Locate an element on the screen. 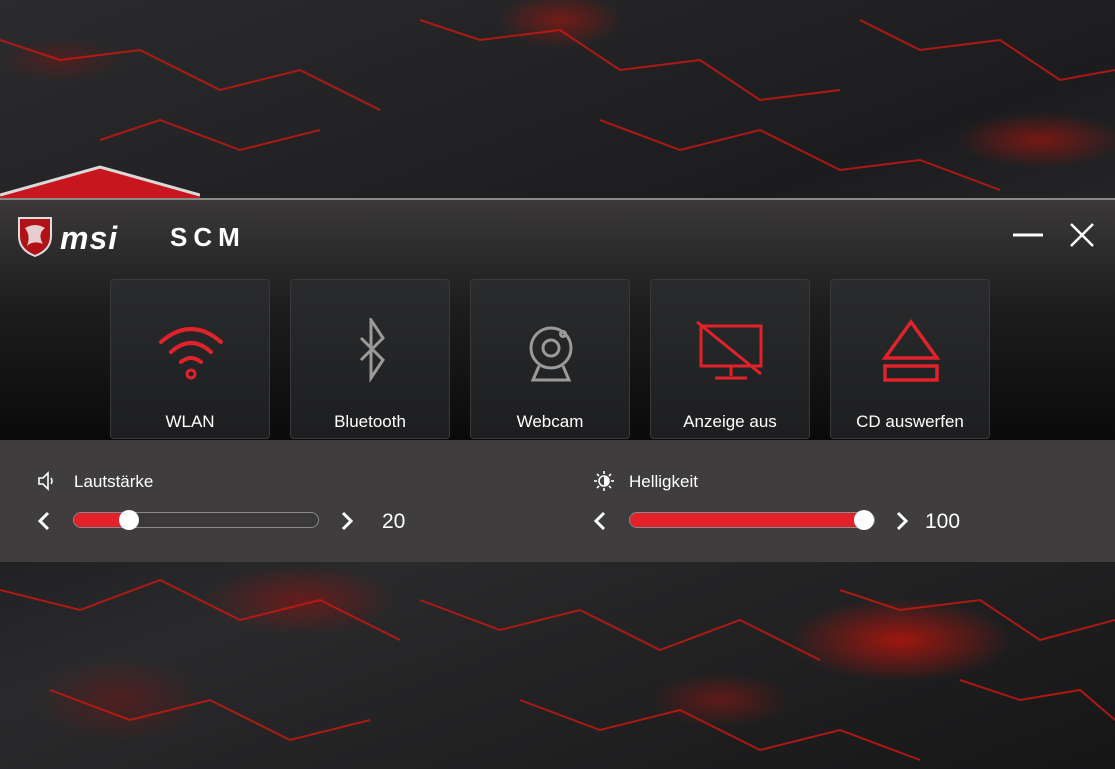 Image resolution: width=1115 pixels, height=769 pixels. volume-decrease-chevron-left-icon is located at coordinates (44, 521).